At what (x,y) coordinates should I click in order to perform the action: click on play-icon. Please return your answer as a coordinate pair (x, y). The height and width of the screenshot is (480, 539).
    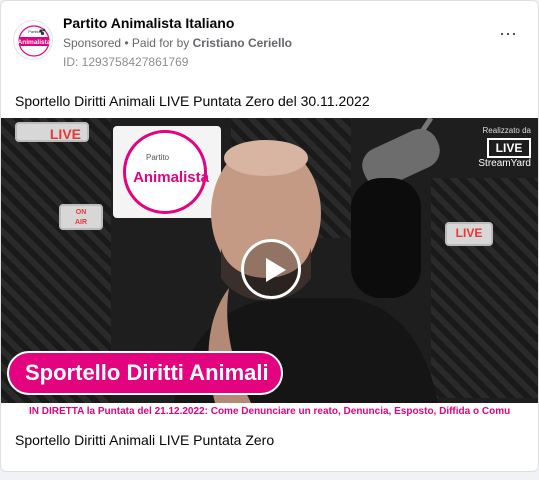
    Looking at the image, I should click on (271, 269).